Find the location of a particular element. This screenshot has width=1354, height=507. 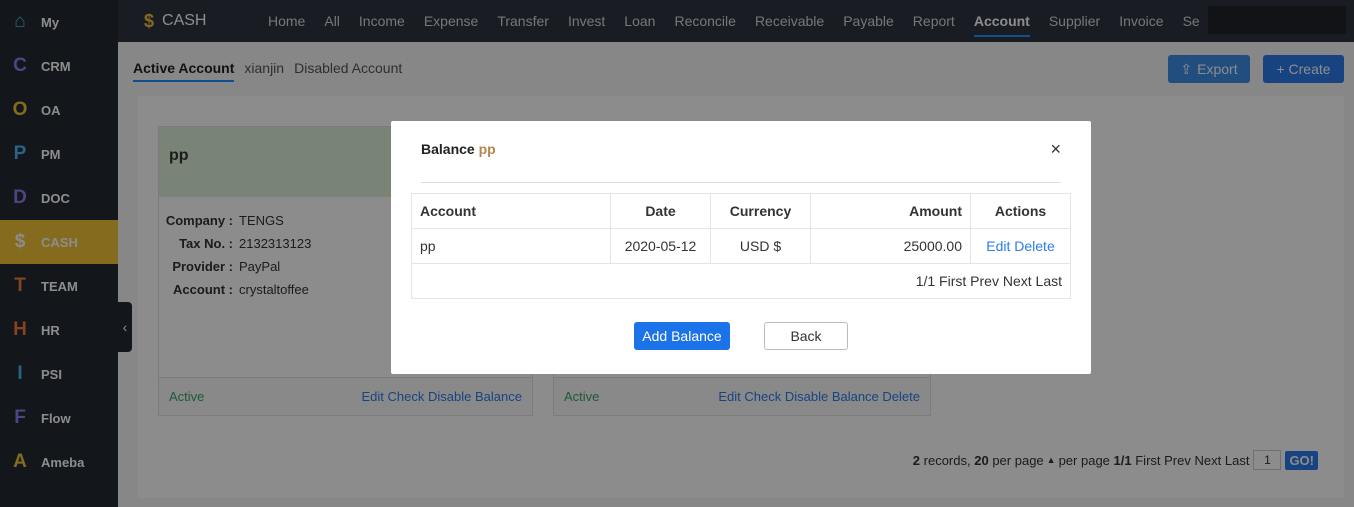

close-icon: × is located at coordinates (1055, 149).